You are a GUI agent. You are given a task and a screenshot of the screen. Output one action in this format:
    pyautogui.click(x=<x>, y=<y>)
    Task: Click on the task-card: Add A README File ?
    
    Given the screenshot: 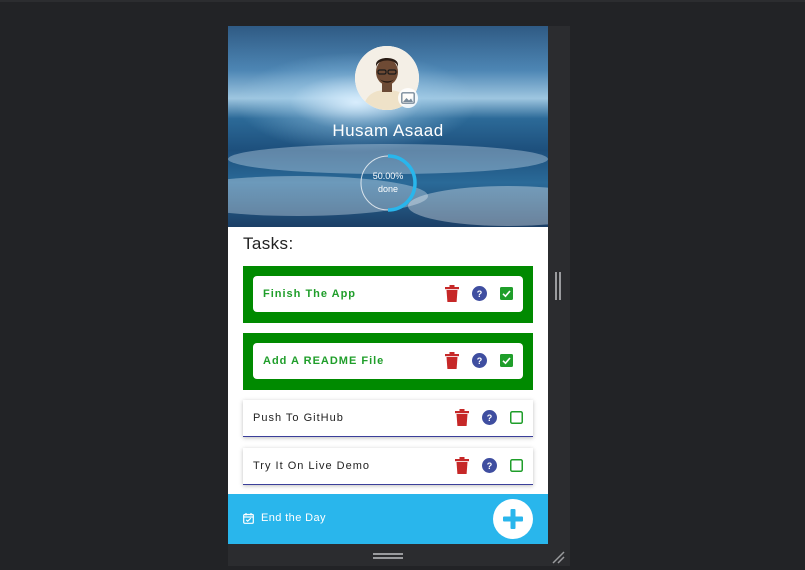 What is the action you would take?
    pyautogui.click(x=388, y=361)
    